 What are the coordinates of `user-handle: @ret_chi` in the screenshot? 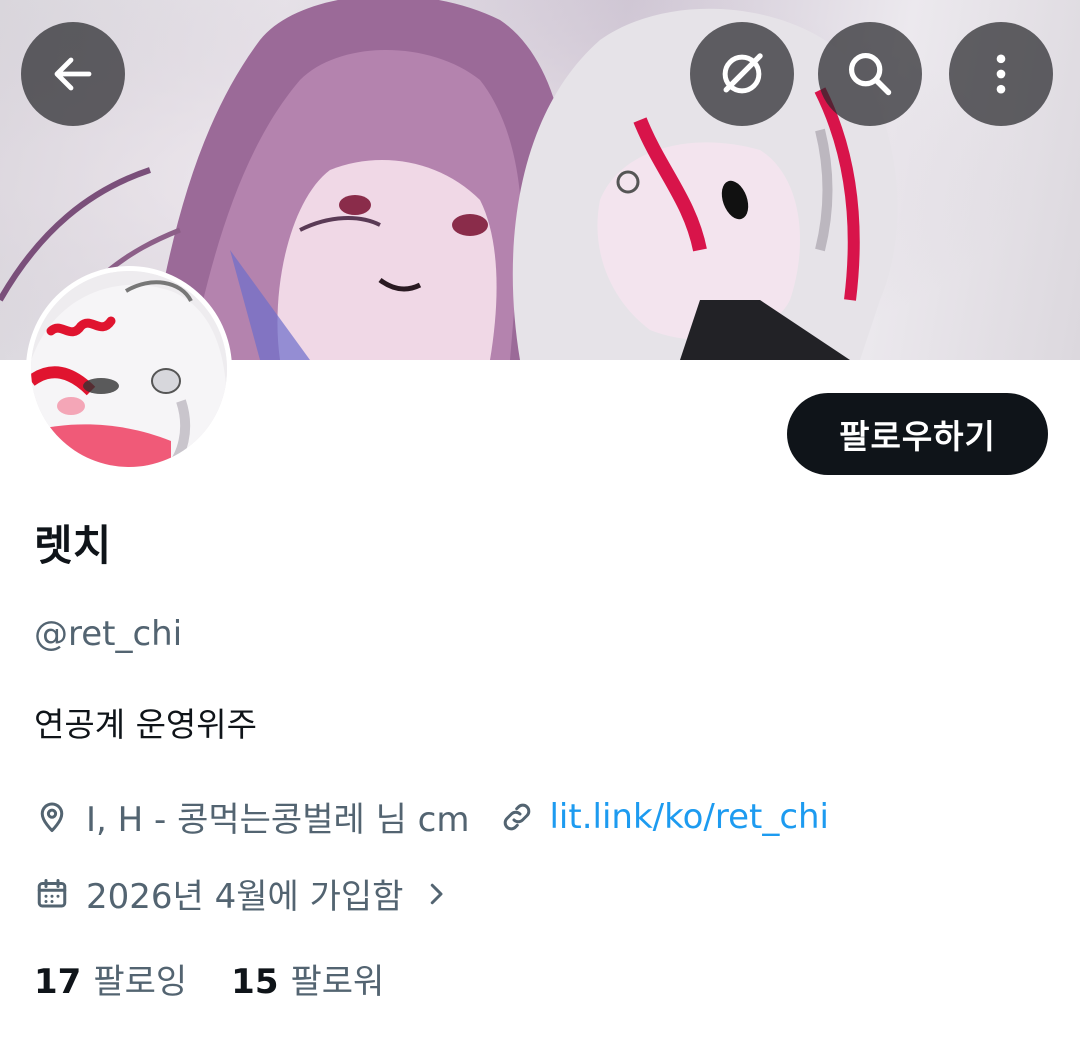 It's located at (108, 634).